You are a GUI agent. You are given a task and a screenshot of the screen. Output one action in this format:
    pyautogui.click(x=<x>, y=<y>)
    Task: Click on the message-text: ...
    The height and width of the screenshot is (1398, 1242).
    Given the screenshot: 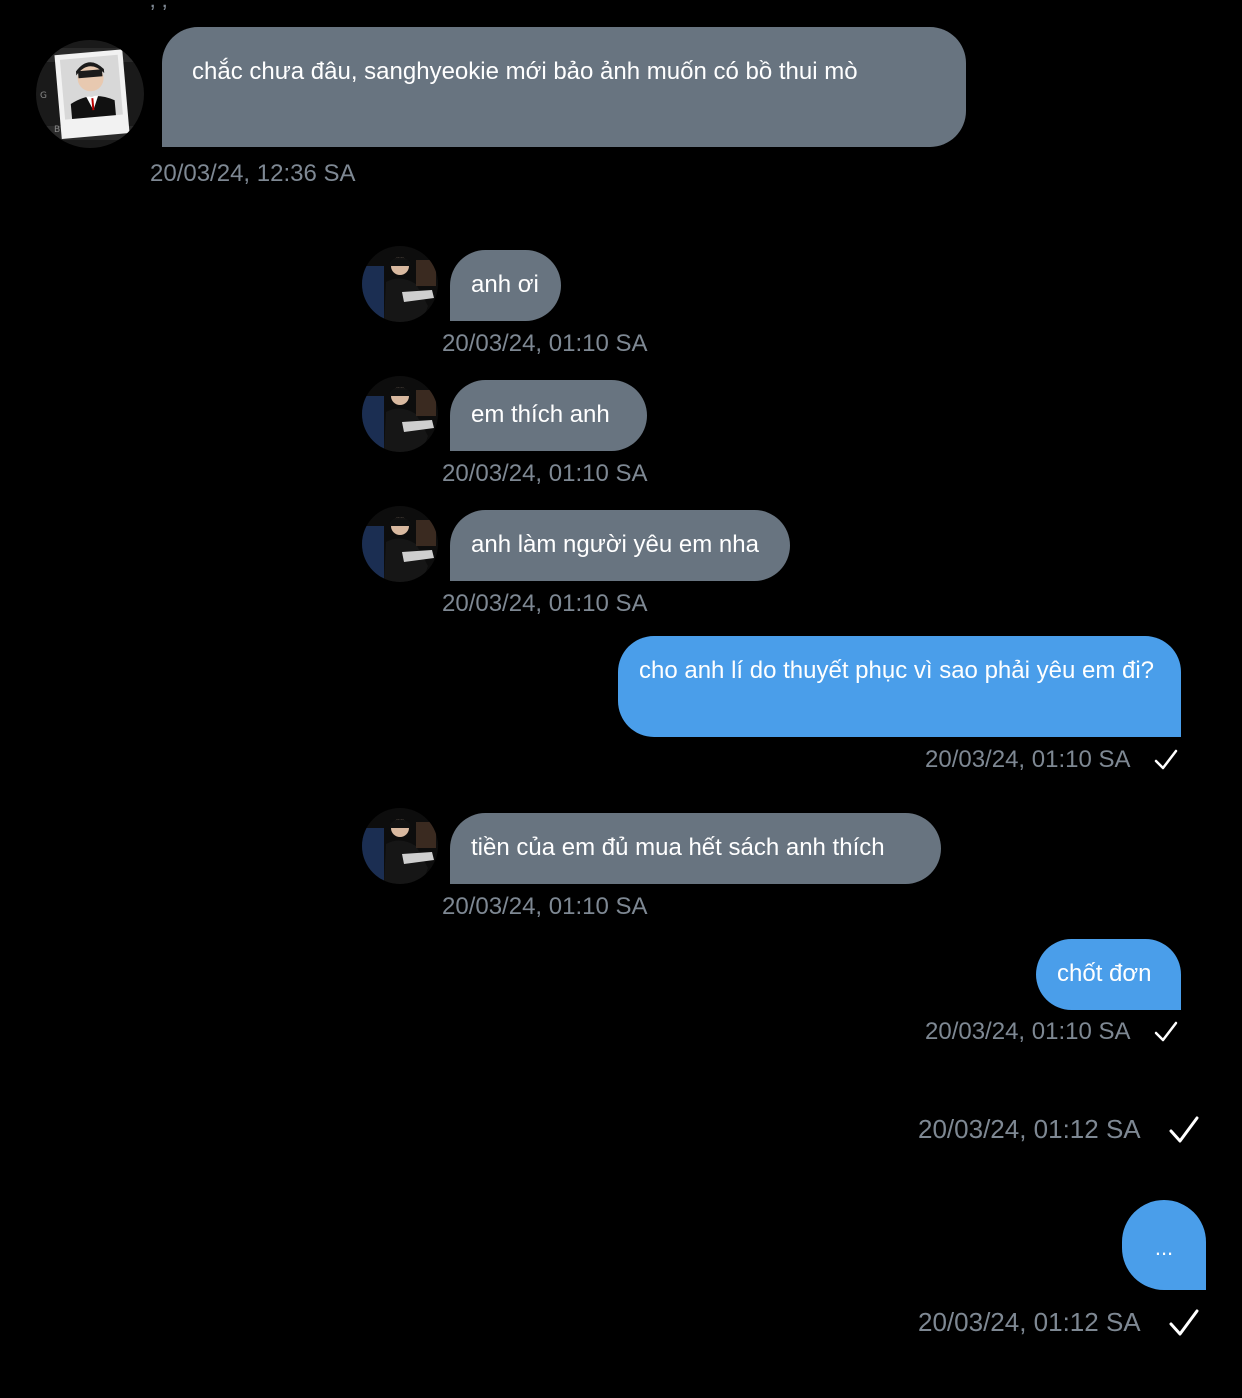 What is the action you would take?
    pyautogui.click(x=1164, y=1247)
    